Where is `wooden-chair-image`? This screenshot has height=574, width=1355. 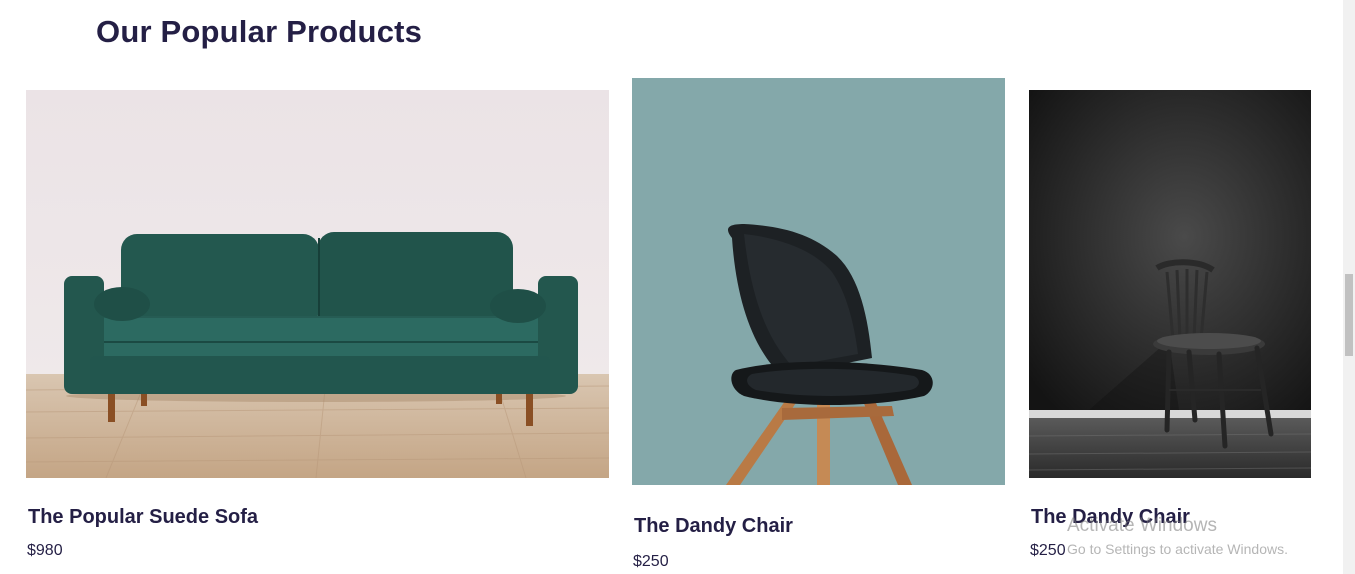 wooden-chair-image is located at coordinates (1170, 284).